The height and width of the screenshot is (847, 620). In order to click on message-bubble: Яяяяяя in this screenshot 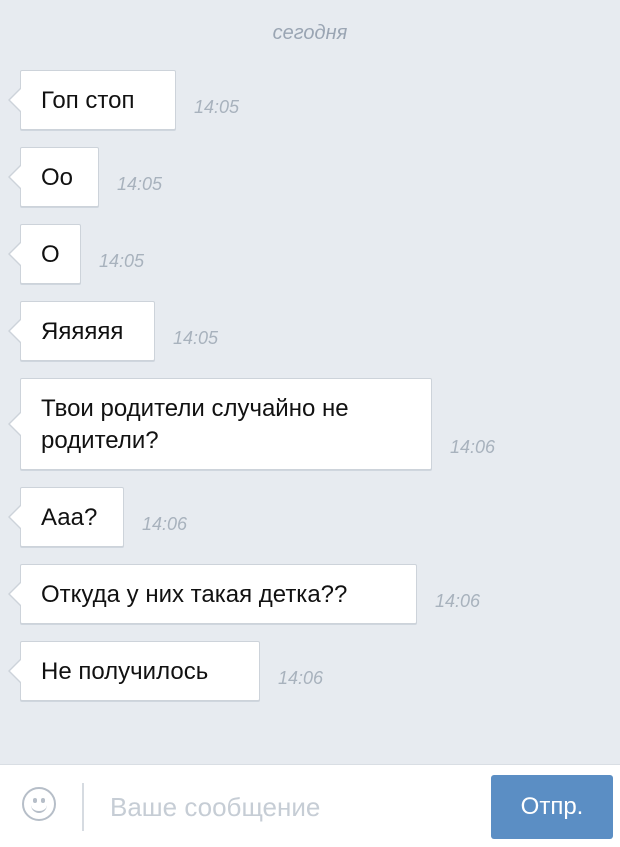, I will do `click(81, 331)`.